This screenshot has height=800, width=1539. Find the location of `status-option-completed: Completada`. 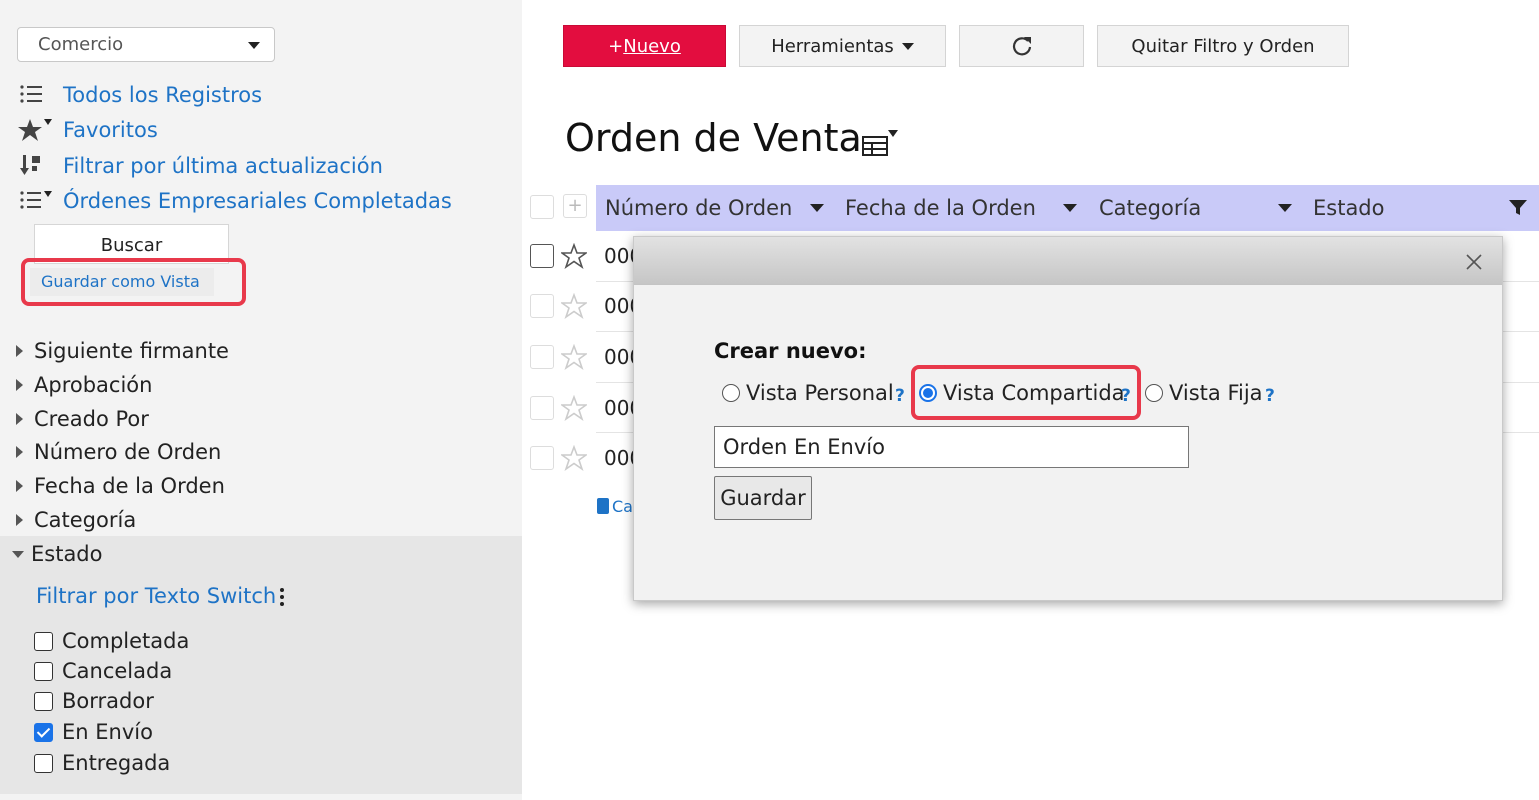

status-option-completed: Completada is located at coordinates (111, 641).